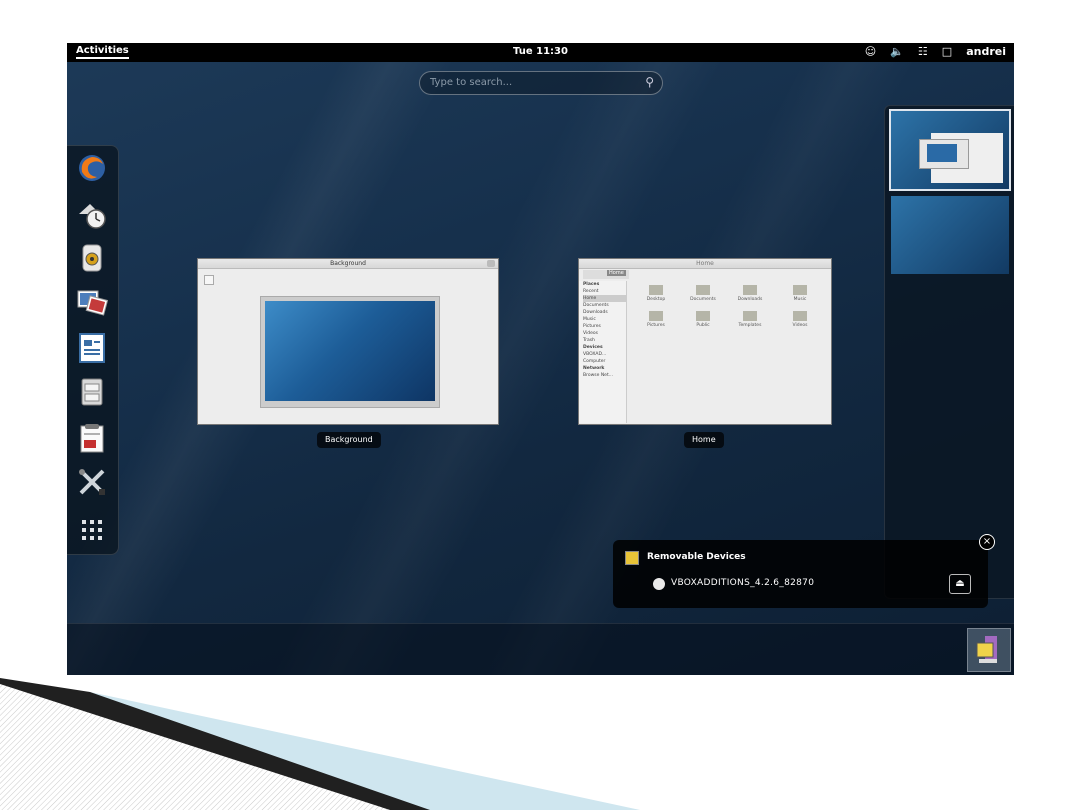 This screenshot has height=810, width=1080. I want to click on background-window: Background, so click(348, 341).